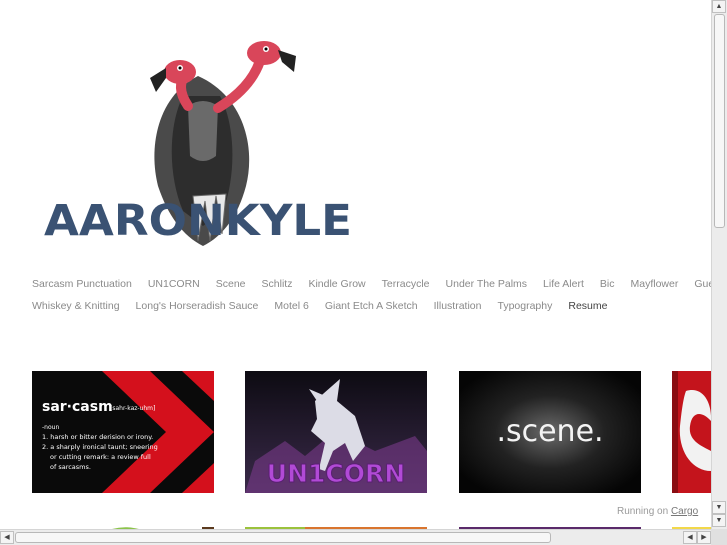 This screenshot has width=727, height=545. I want to click on scrollbar-corner, so click(719, 537).